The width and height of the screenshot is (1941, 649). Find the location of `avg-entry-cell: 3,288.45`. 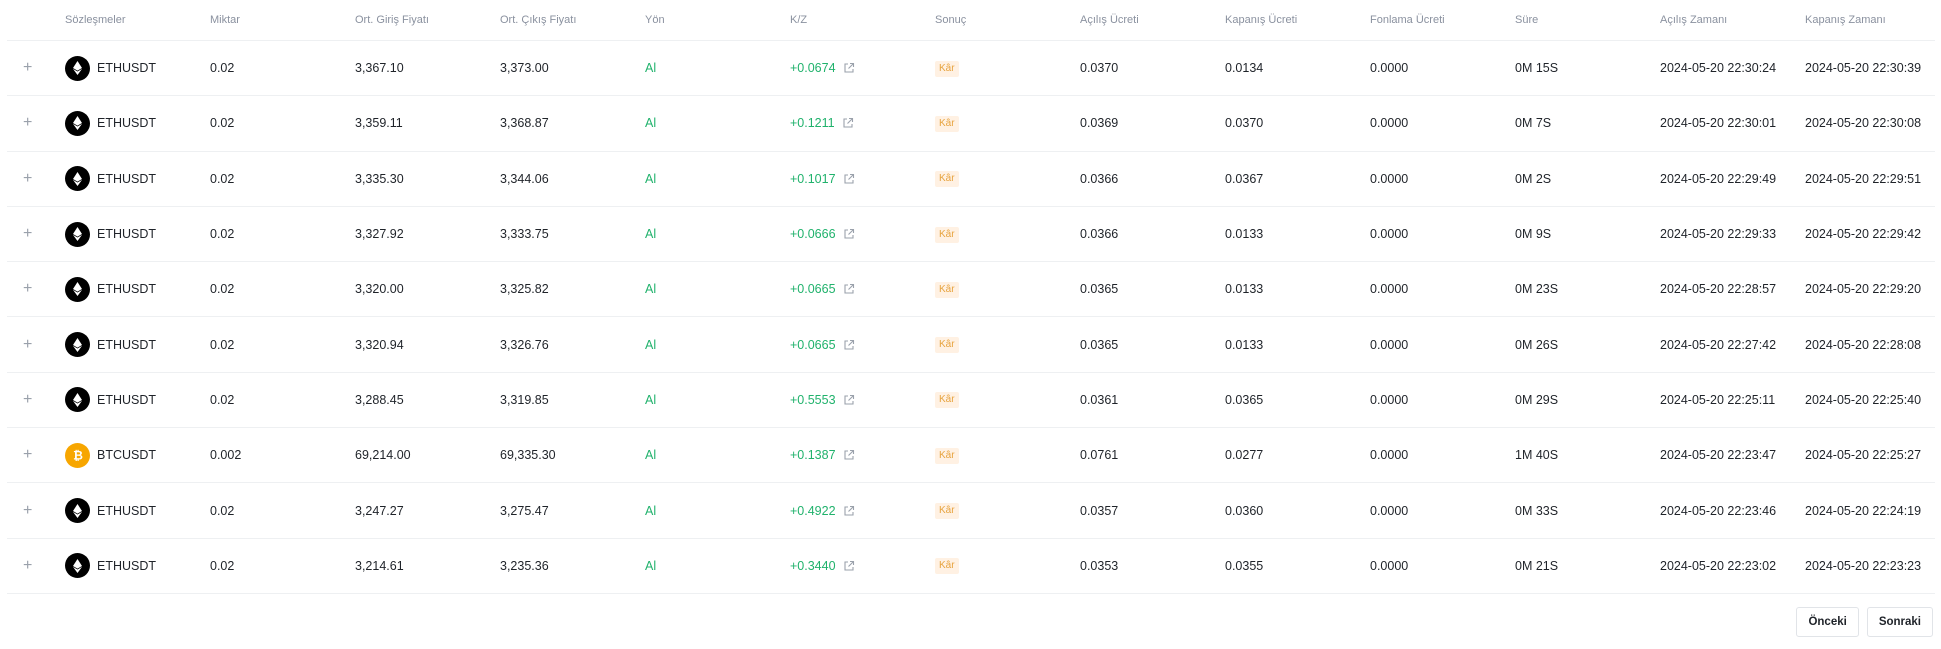

avg-entry-cell: 3,288.45 is located at coordinates (379, 399).